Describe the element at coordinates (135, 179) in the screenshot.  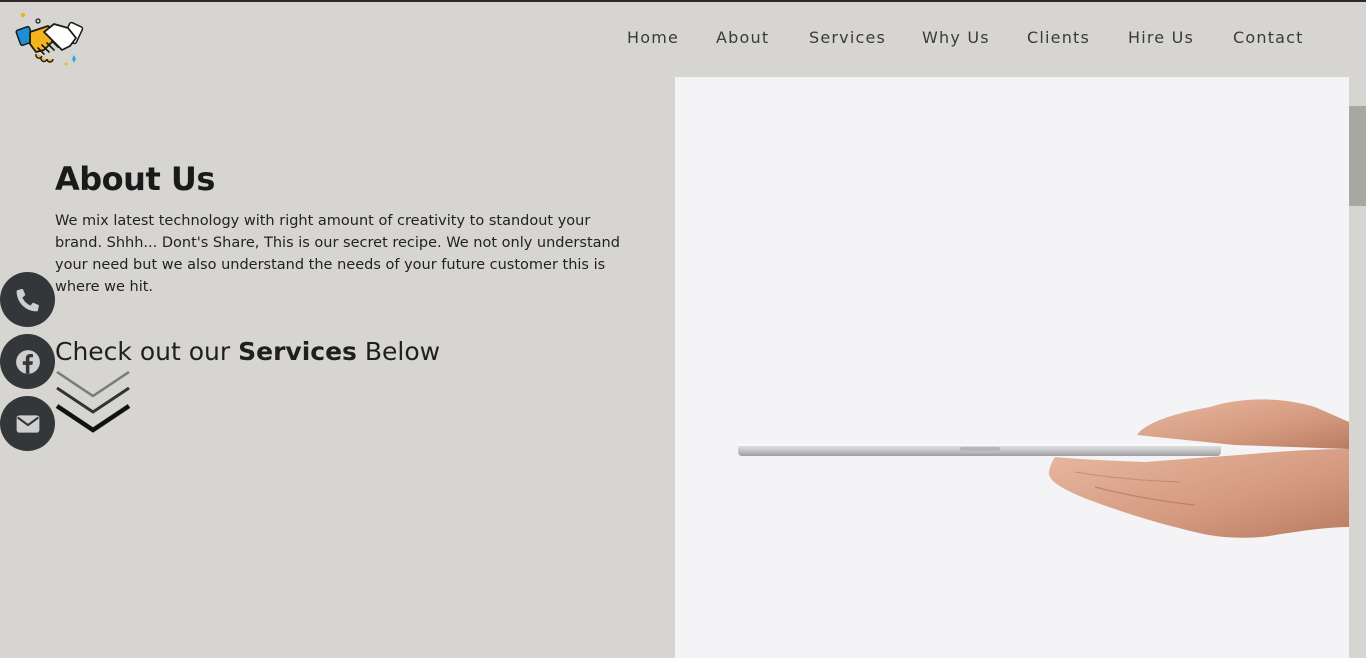
I see `about-title: About Us` at that location.